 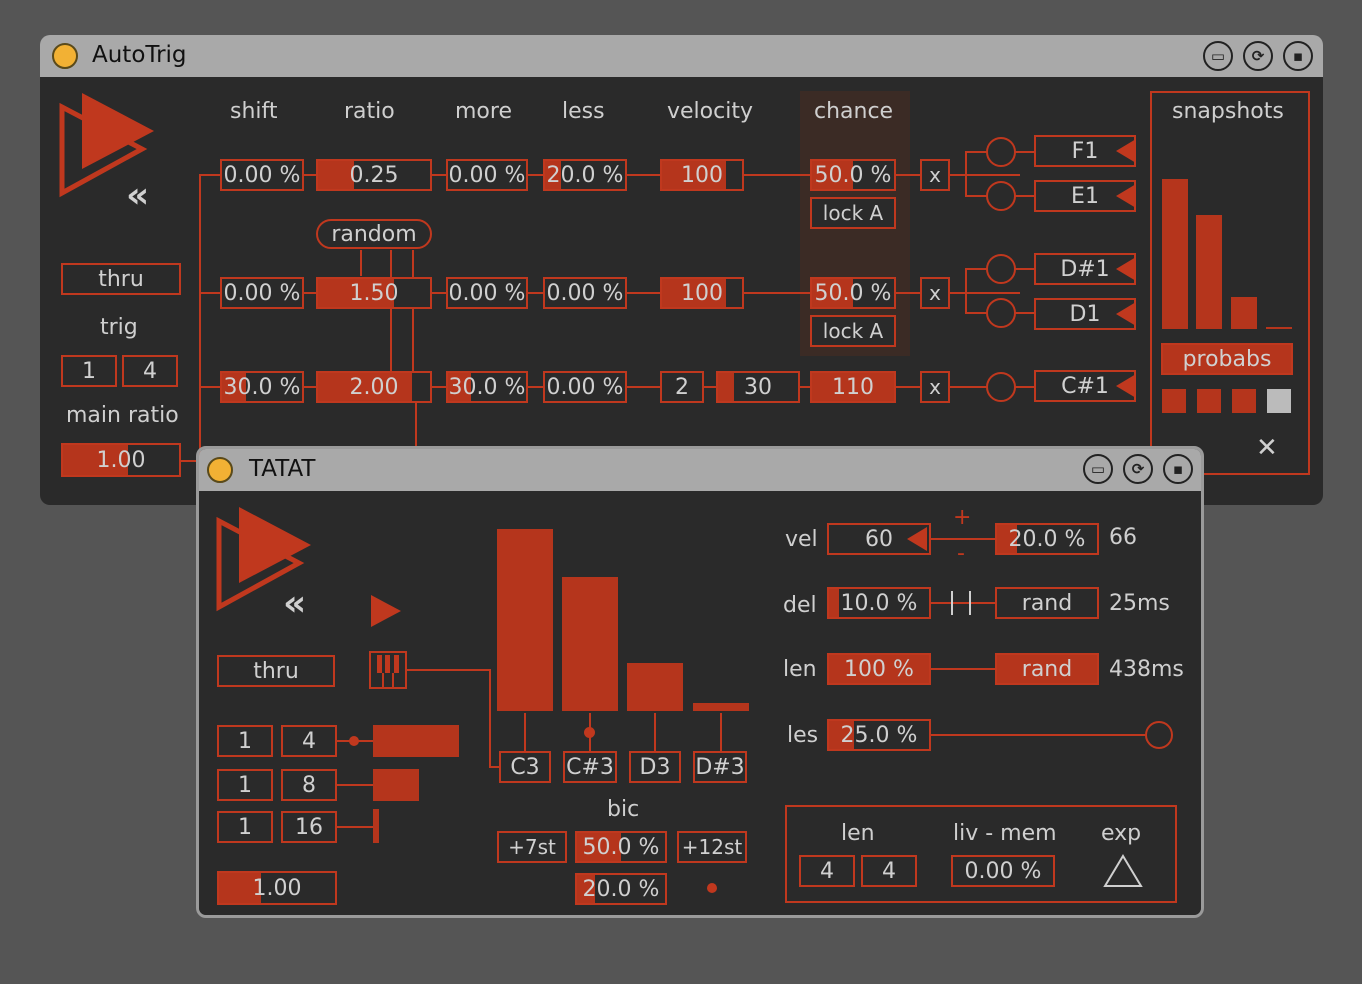 I want to click on keyboard-icon, so click(x=388, y=670).